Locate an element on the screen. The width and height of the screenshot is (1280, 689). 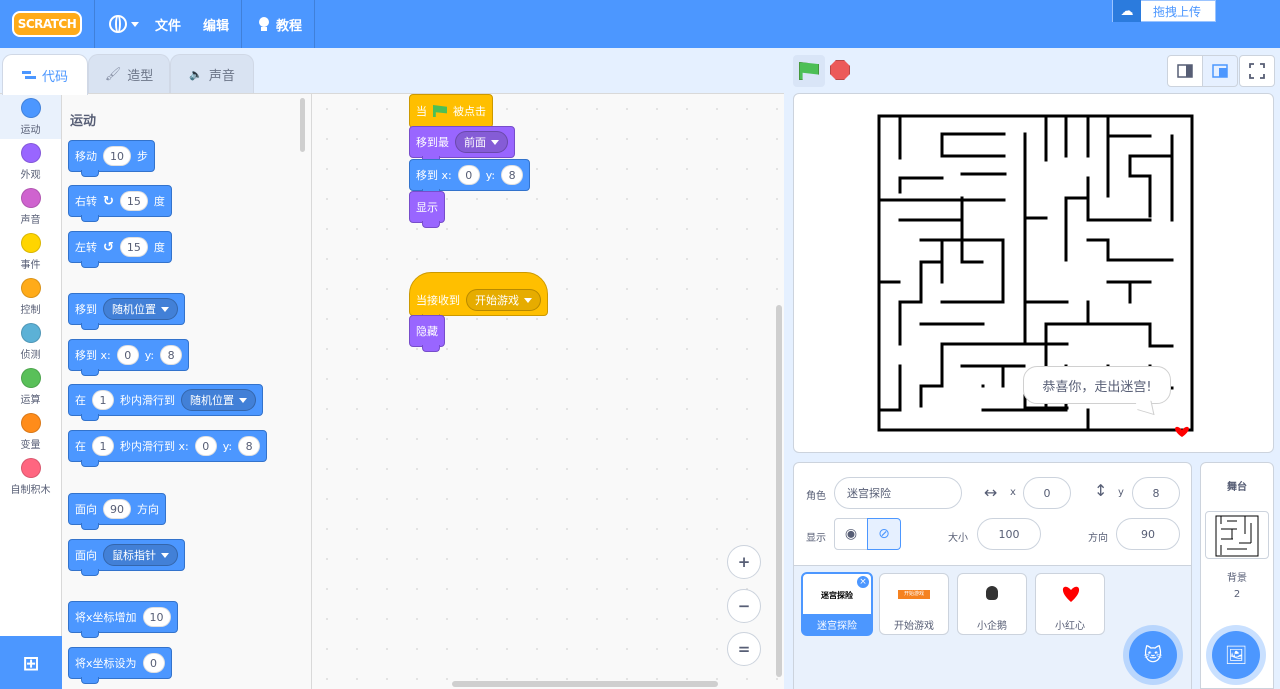
block-point-towards: 面向 鼠标指针 is located at coordinates (126, 557).